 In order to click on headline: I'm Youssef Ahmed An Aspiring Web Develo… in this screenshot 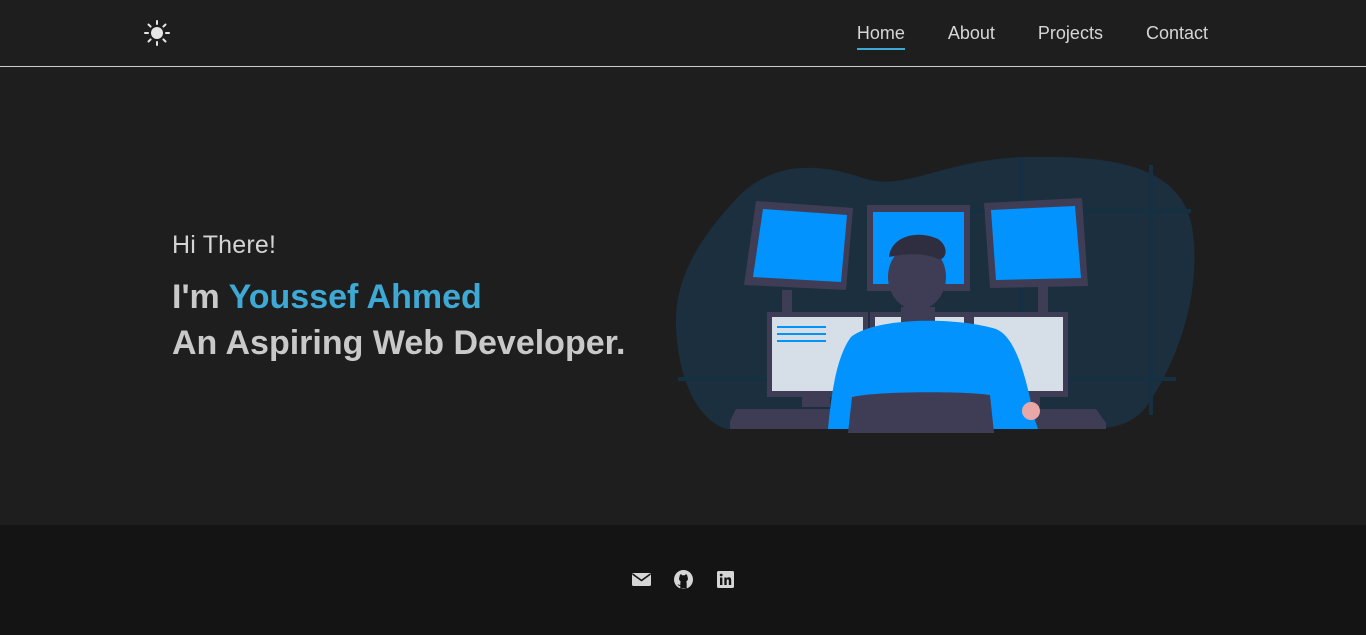, I will do `click(398, 320)`.